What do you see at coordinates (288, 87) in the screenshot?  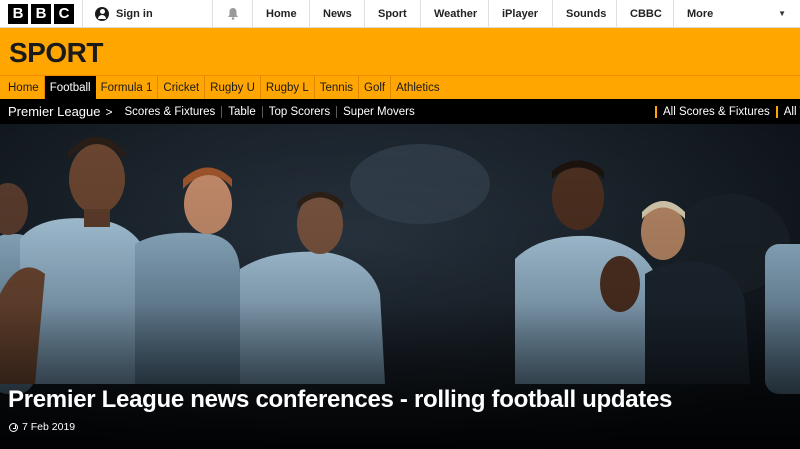 I see `section-rugby-league: Rugby L` at bounding box center [288, 87].